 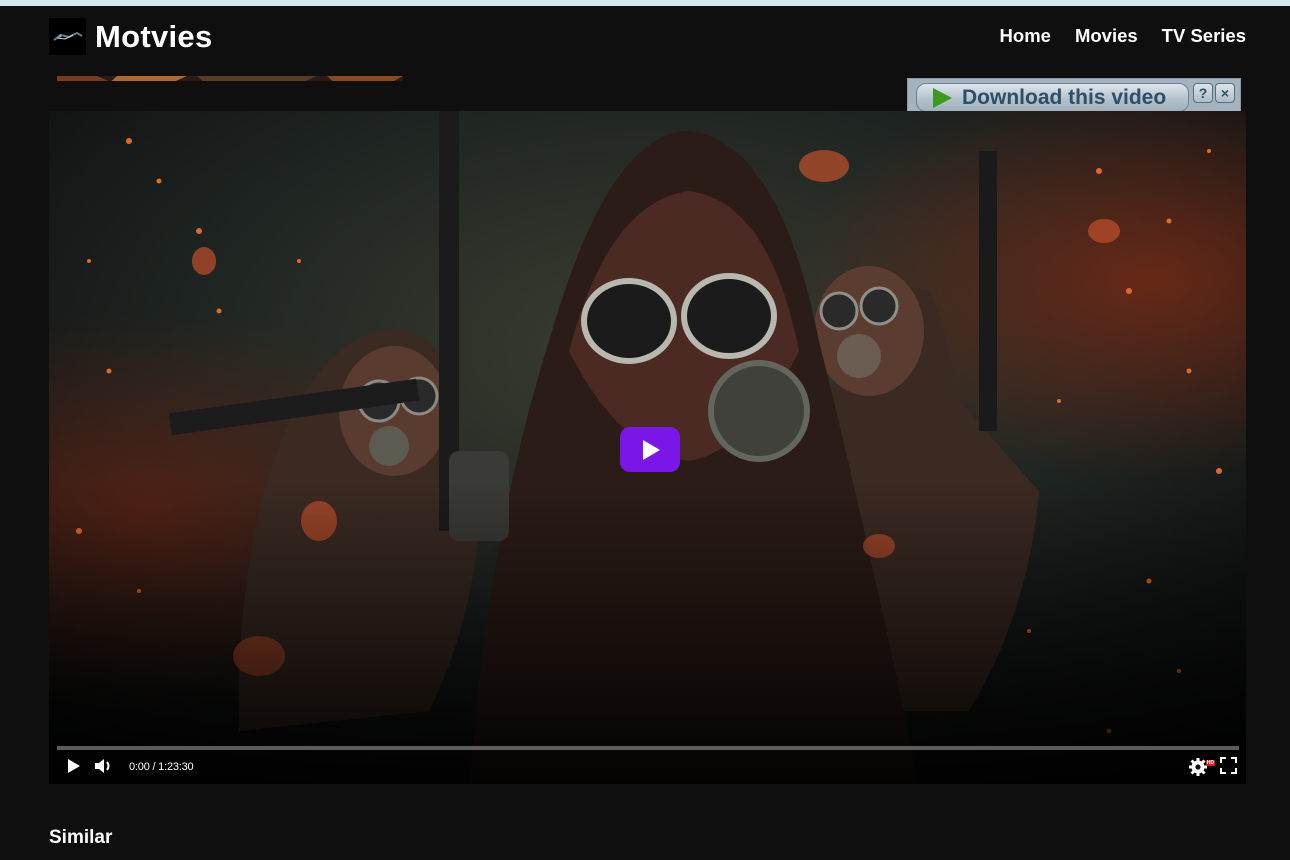 I want to click on header-banner-strip, so click(x=230, y=76).